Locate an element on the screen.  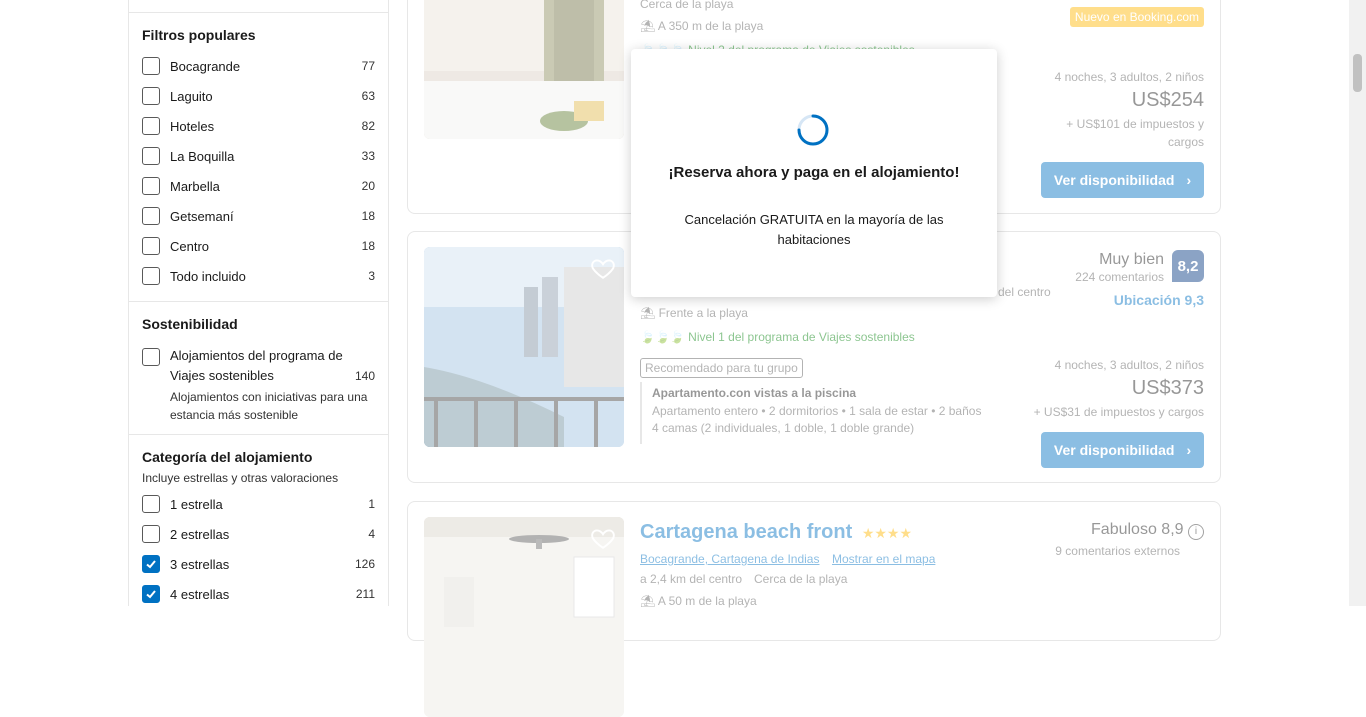
filter-label: 2 estrellas is located at coordinates (200, 534).